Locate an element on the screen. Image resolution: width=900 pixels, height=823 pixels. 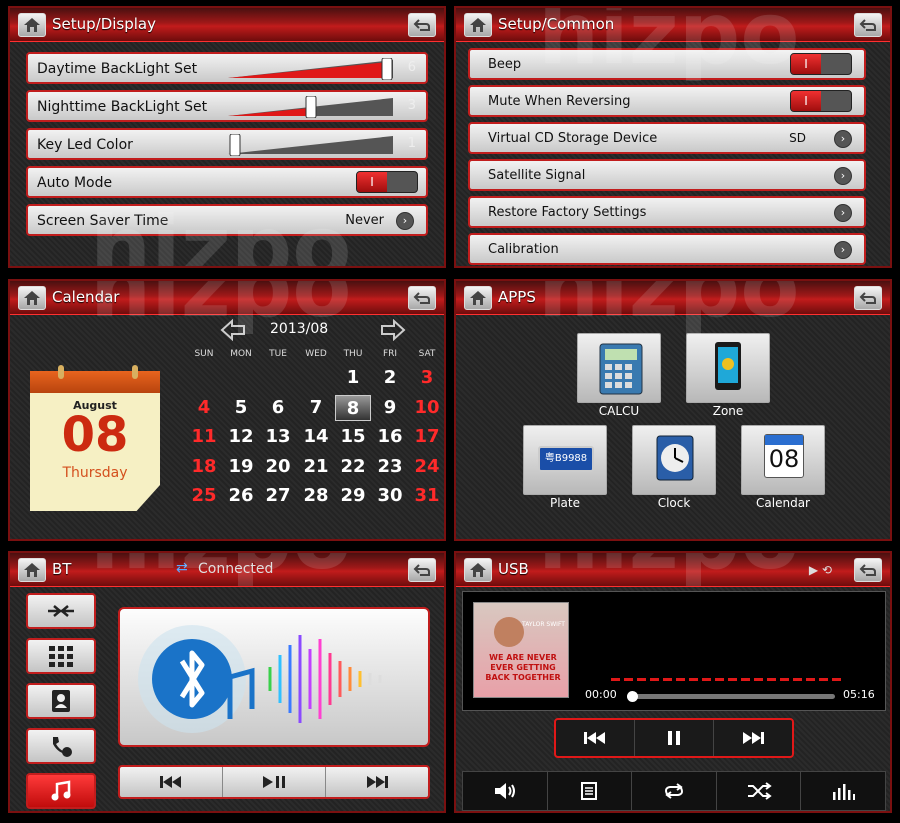
nighttime-backlight-slider is located at coordinates (310, 107).